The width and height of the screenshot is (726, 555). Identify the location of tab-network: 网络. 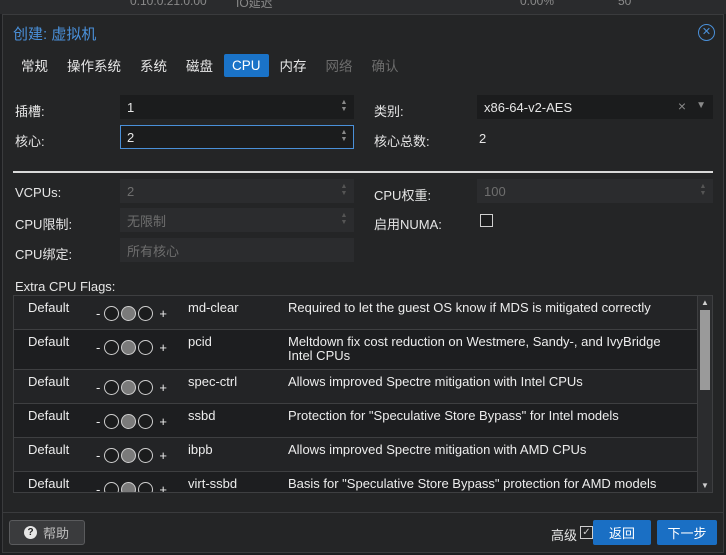
(339, 66).